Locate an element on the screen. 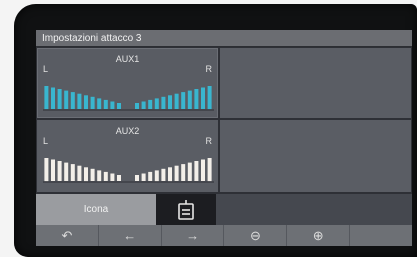  right-arrow-button: → is located at coordinates (193, 235).